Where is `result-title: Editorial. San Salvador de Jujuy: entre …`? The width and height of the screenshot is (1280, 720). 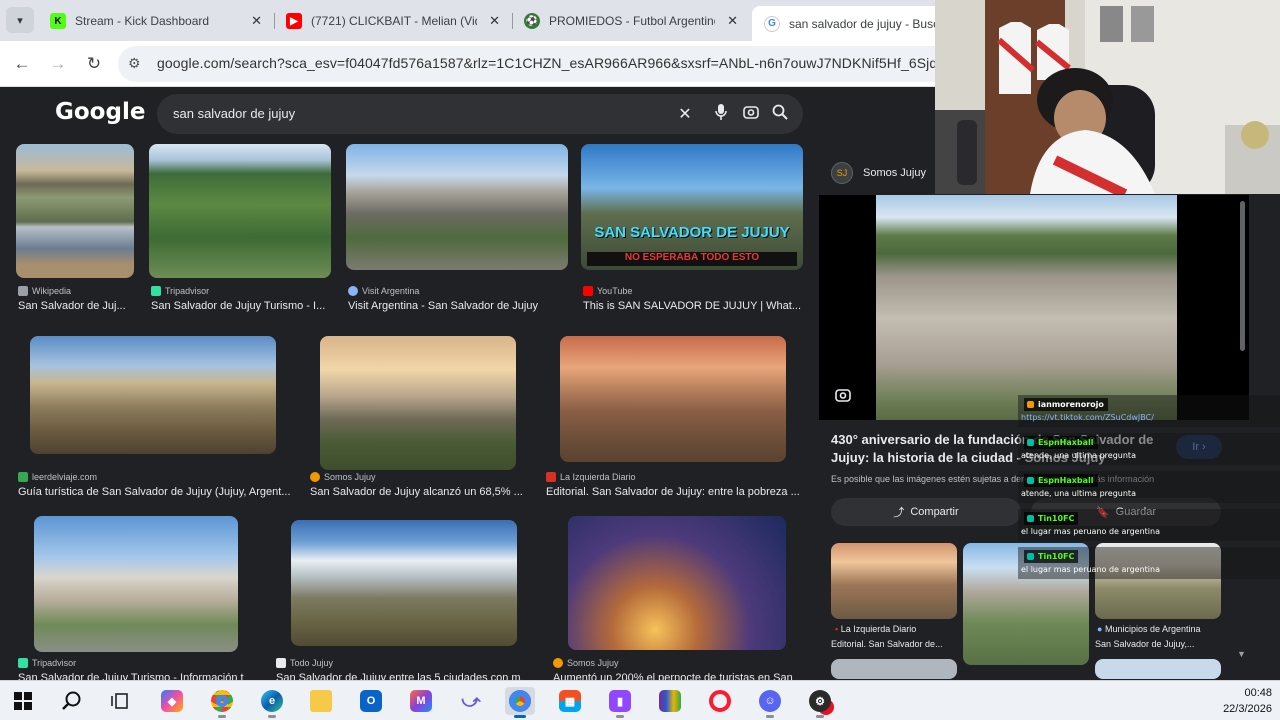 result-title: Editorial. San Salvador de Jujuy: entre … is located at coordinates (677, 492).